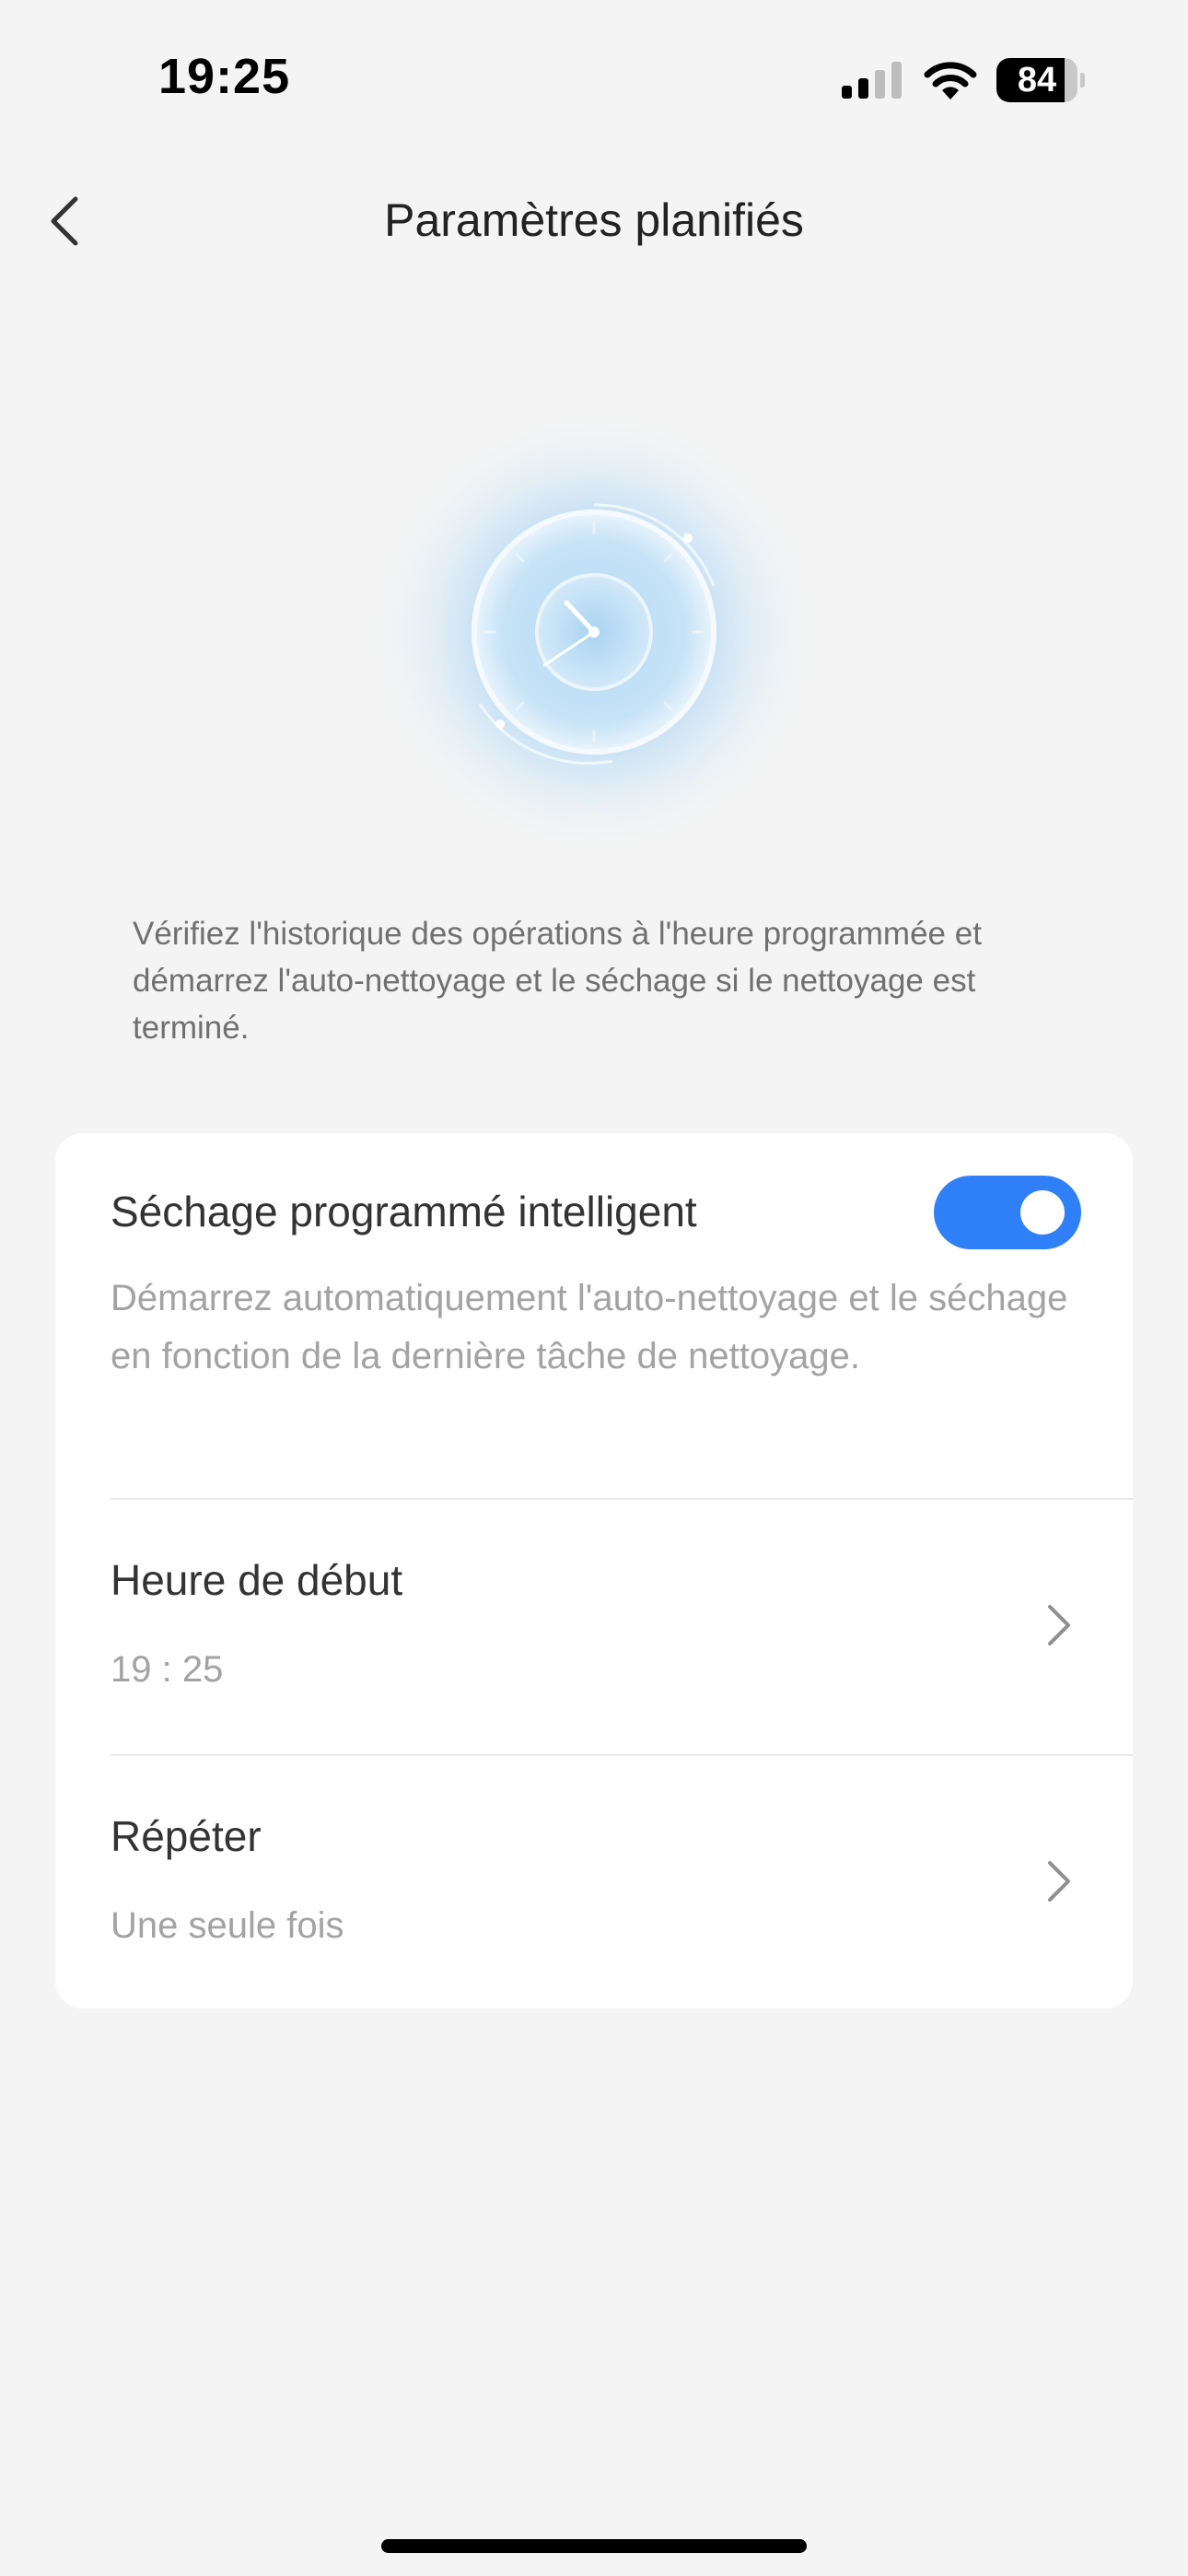  Describe the element at coordinates (594, 73) in the screenshot. I see `status-bar: 19:25 84` at that location.